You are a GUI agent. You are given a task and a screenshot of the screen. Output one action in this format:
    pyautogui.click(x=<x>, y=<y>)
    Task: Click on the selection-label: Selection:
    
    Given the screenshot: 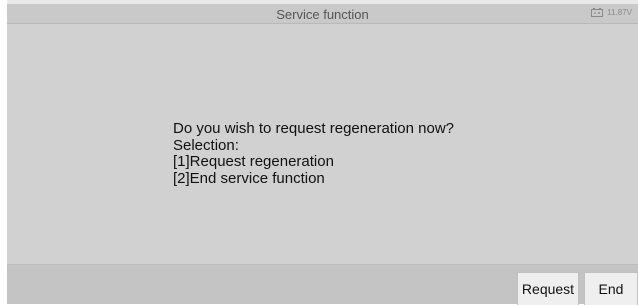 What is the action you would take?
    pyautogui.click(x=206, y=145)
    